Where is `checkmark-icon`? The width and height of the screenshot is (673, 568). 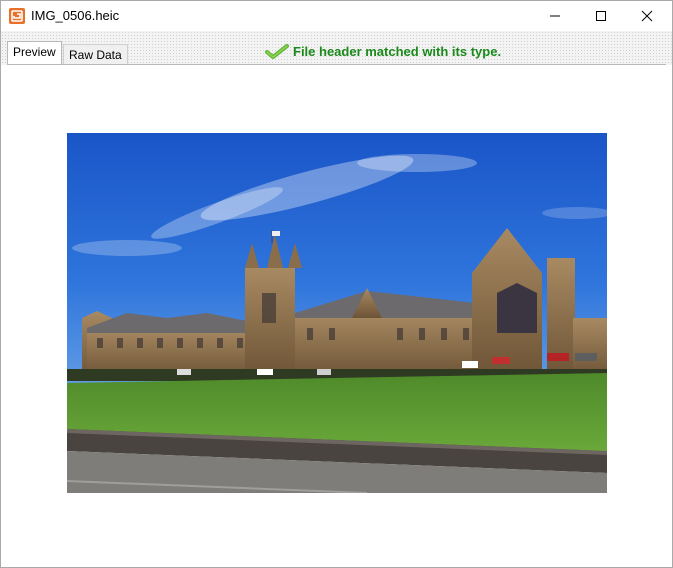
checkmark-icon is located at coordinates (277, 51).